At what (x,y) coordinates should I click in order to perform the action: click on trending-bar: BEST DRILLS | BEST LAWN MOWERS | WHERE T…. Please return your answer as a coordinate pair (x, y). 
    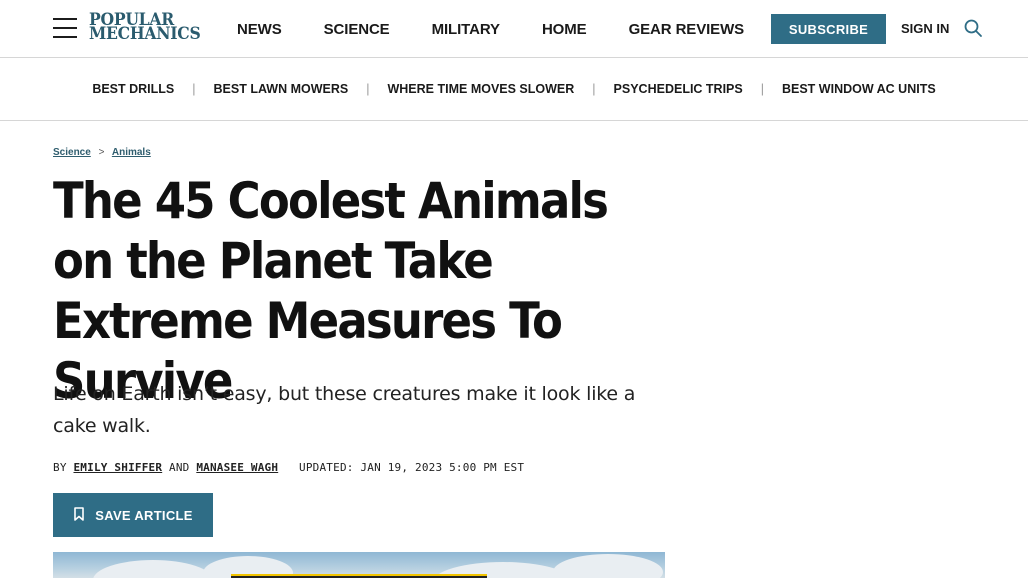
    Looking at the image, I should click on (514, 89).